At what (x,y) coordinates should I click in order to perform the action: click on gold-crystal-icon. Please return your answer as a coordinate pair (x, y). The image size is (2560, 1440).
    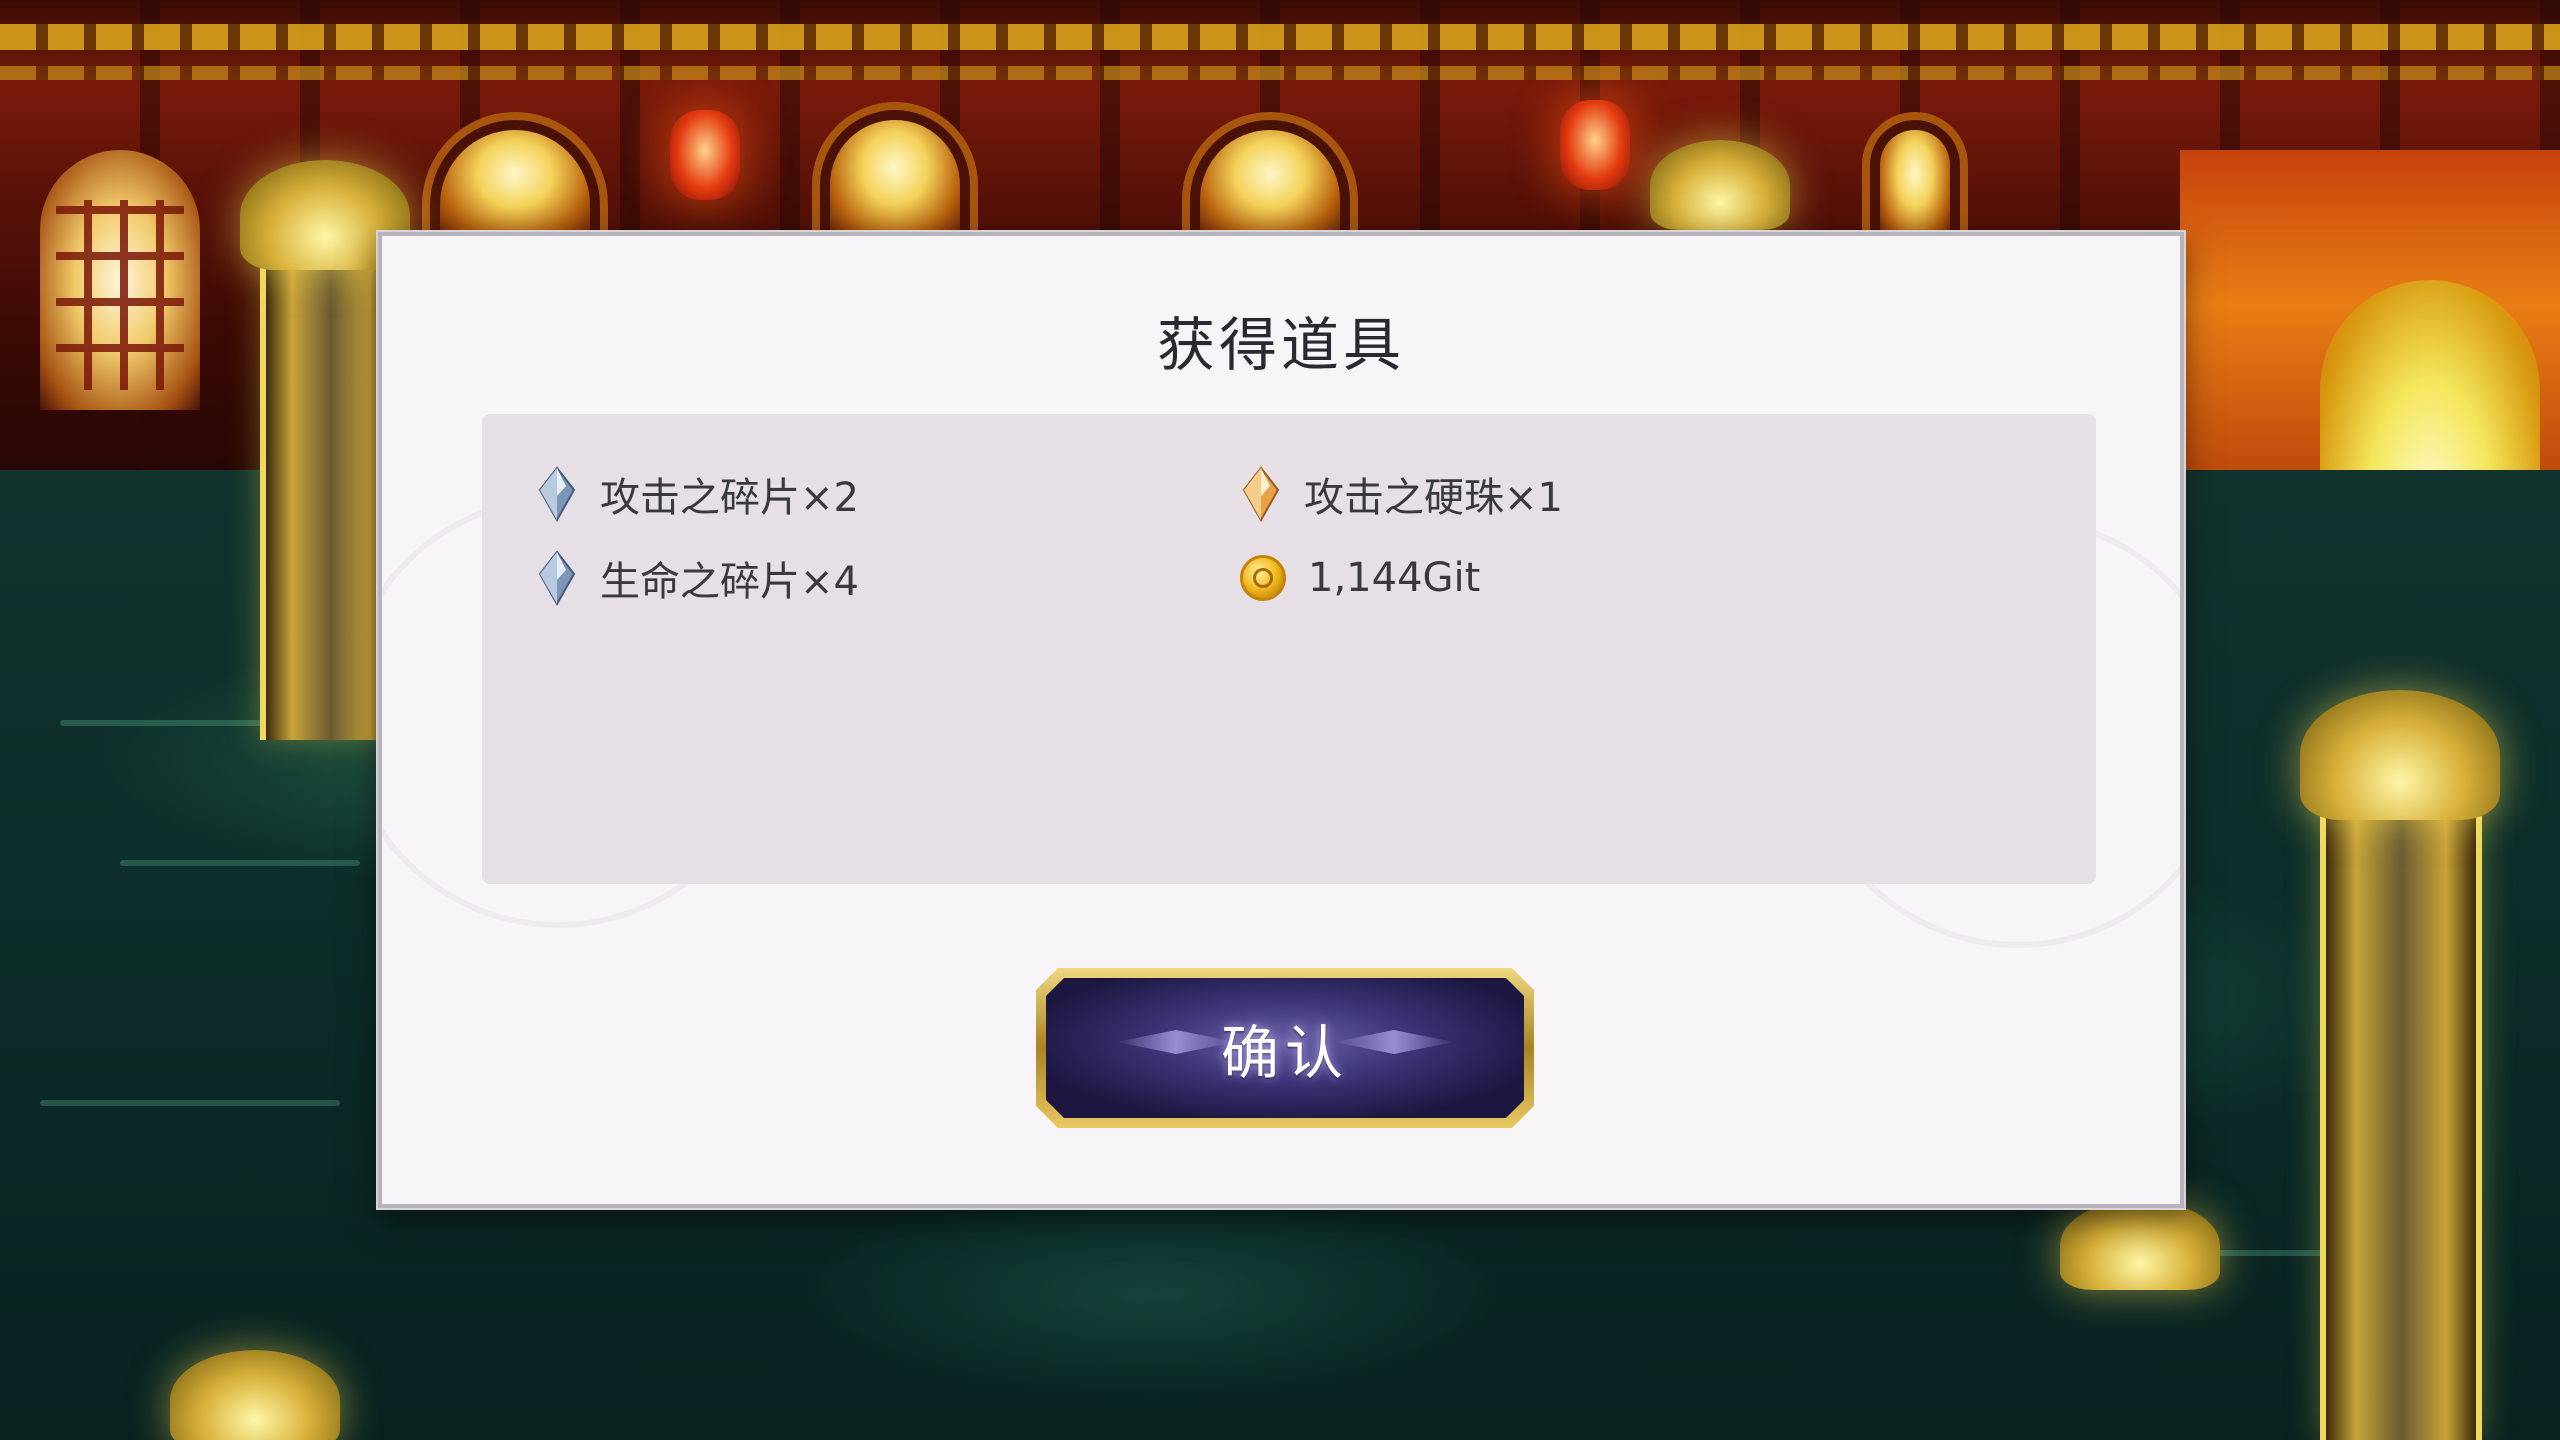
    Looking at the image, I should click on (1261, 494).